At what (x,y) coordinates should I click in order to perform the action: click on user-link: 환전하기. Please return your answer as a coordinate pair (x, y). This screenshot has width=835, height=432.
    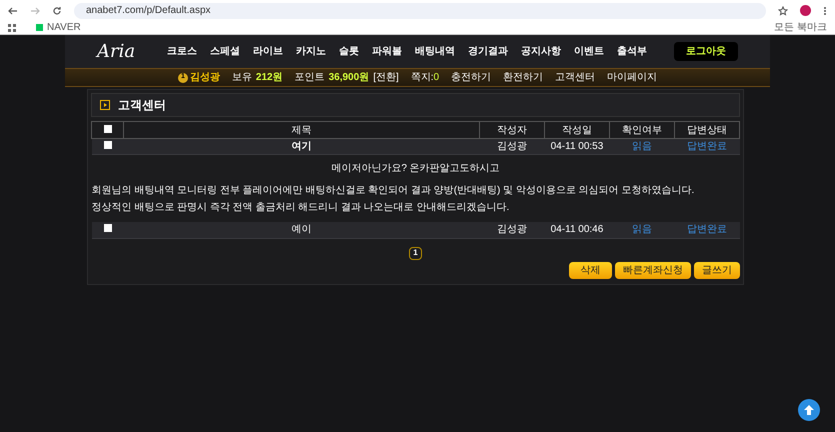
    Looking at the image, I should click on (523, 77).